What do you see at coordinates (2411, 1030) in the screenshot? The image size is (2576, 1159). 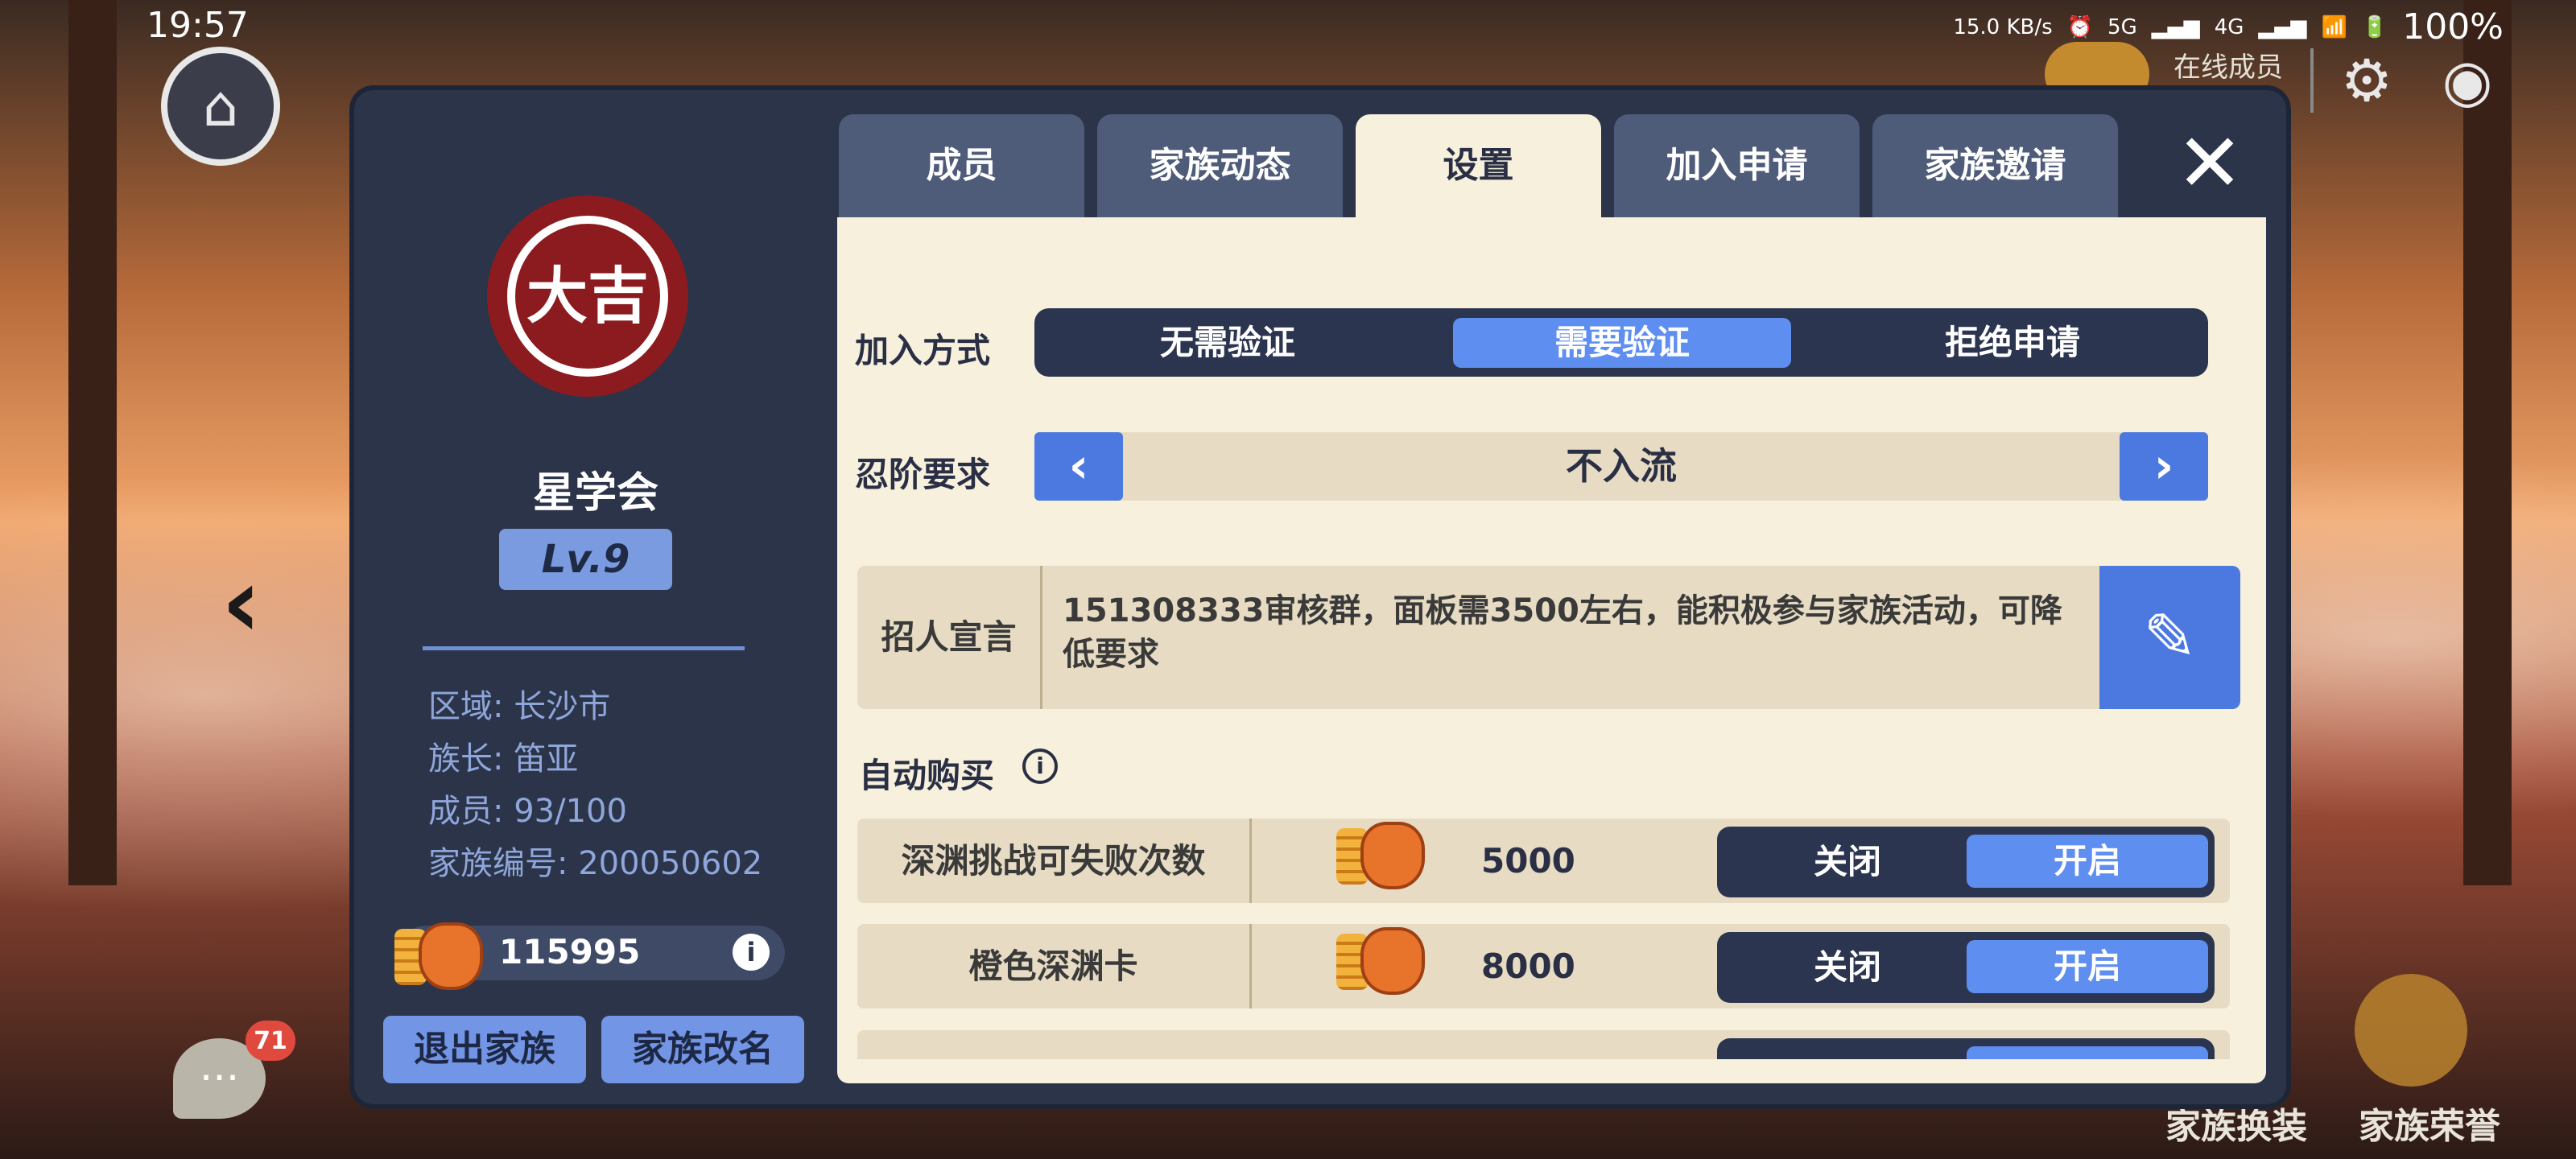 I see `family-honor-icon` at bounding box center [2411, 1030].